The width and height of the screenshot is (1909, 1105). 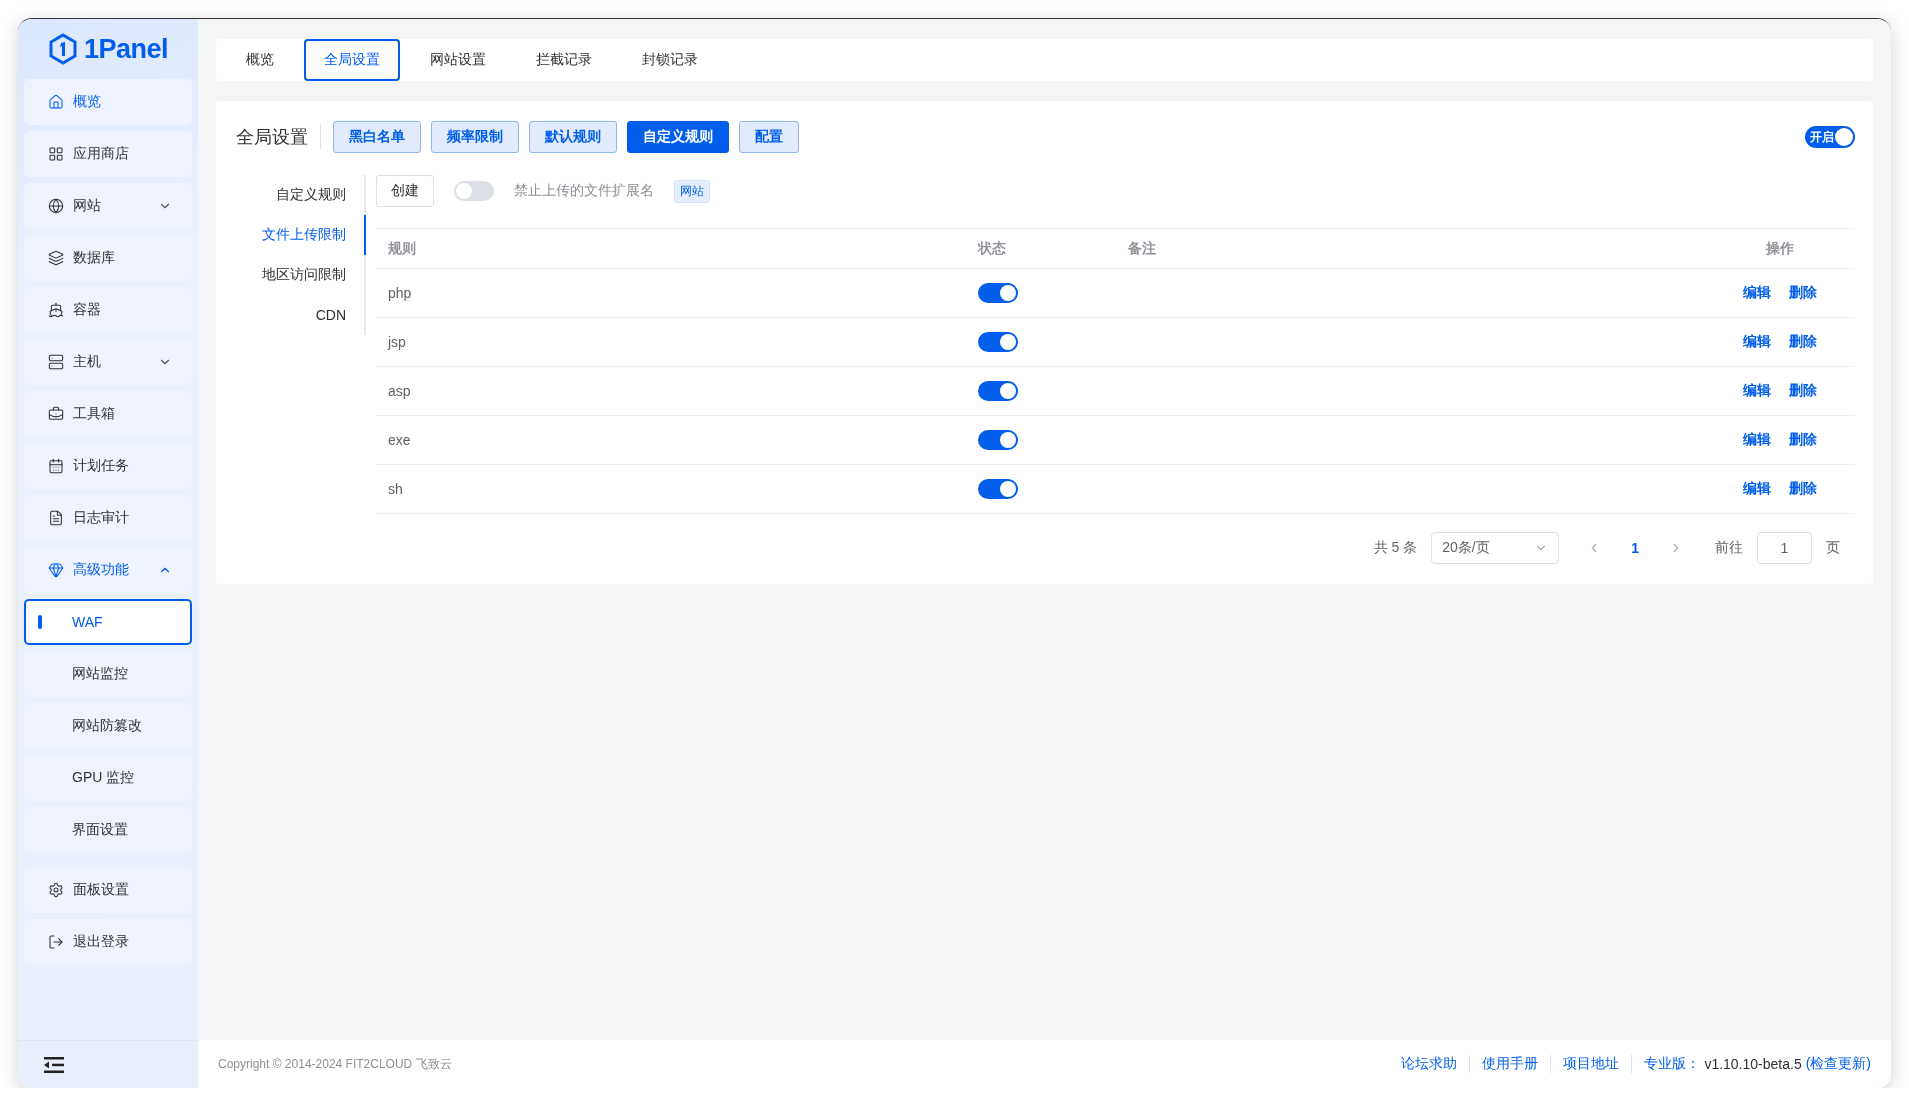 What do you see at coordinates (1729, 548) in the screenshot?
I see `goto-label: 前往` at bounding box center [1729, 548].